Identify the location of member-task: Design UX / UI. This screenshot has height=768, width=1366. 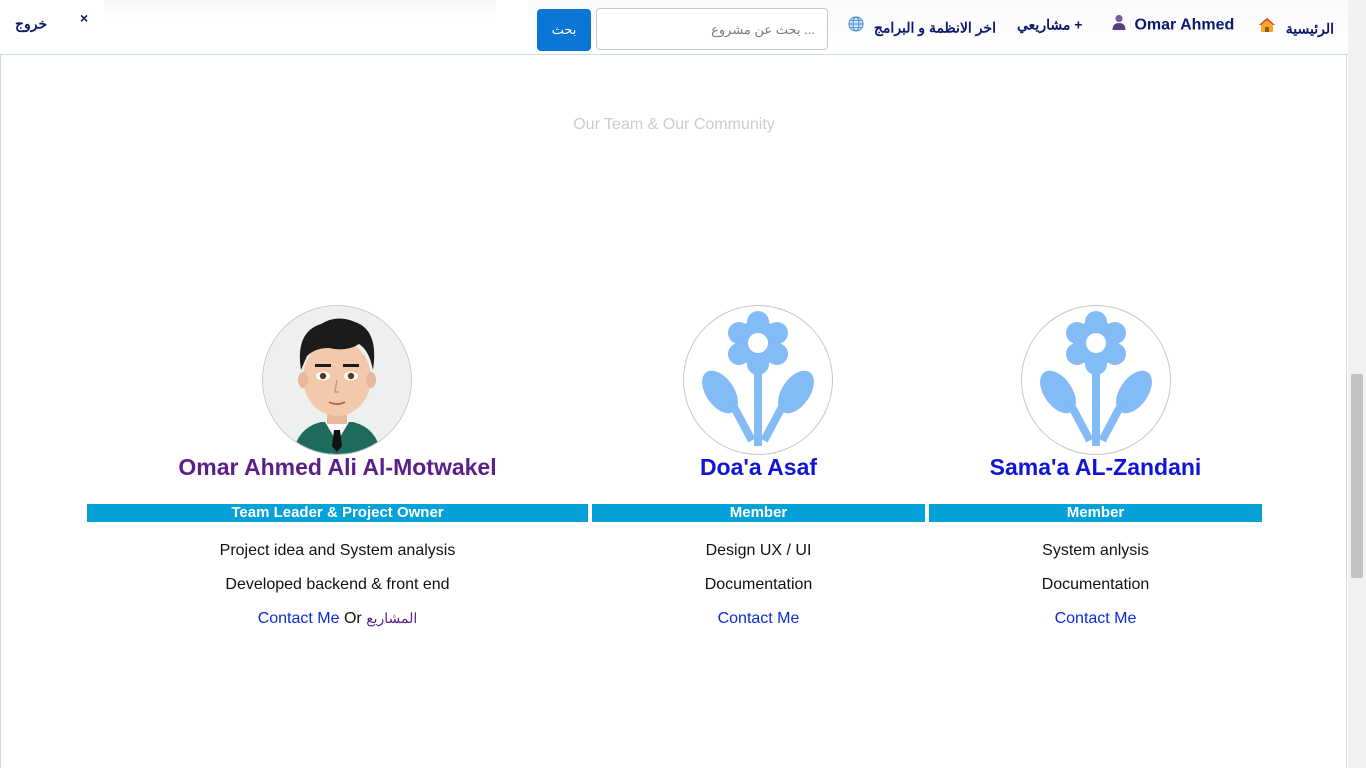
(758, 550).